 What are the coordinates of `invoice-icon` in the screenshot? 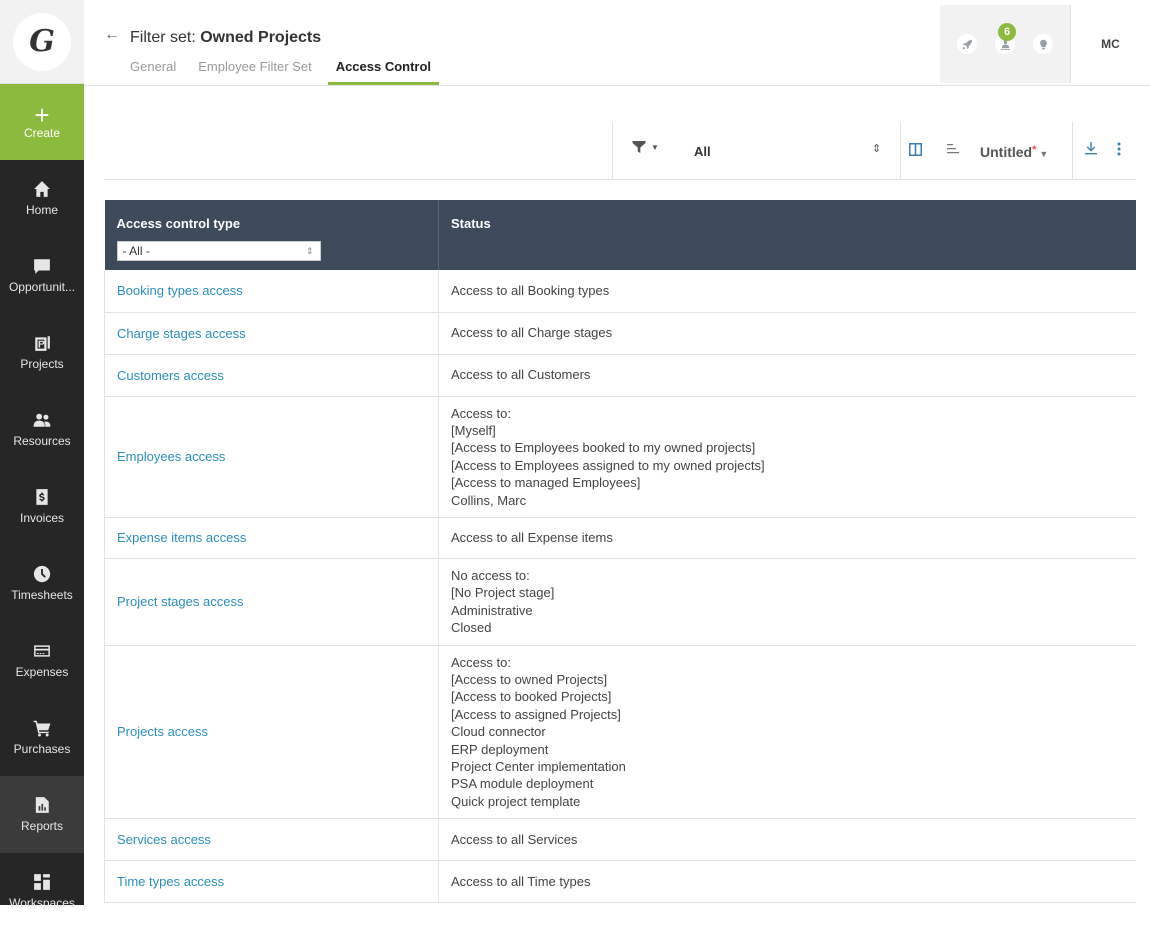 It's located at (42, 497).